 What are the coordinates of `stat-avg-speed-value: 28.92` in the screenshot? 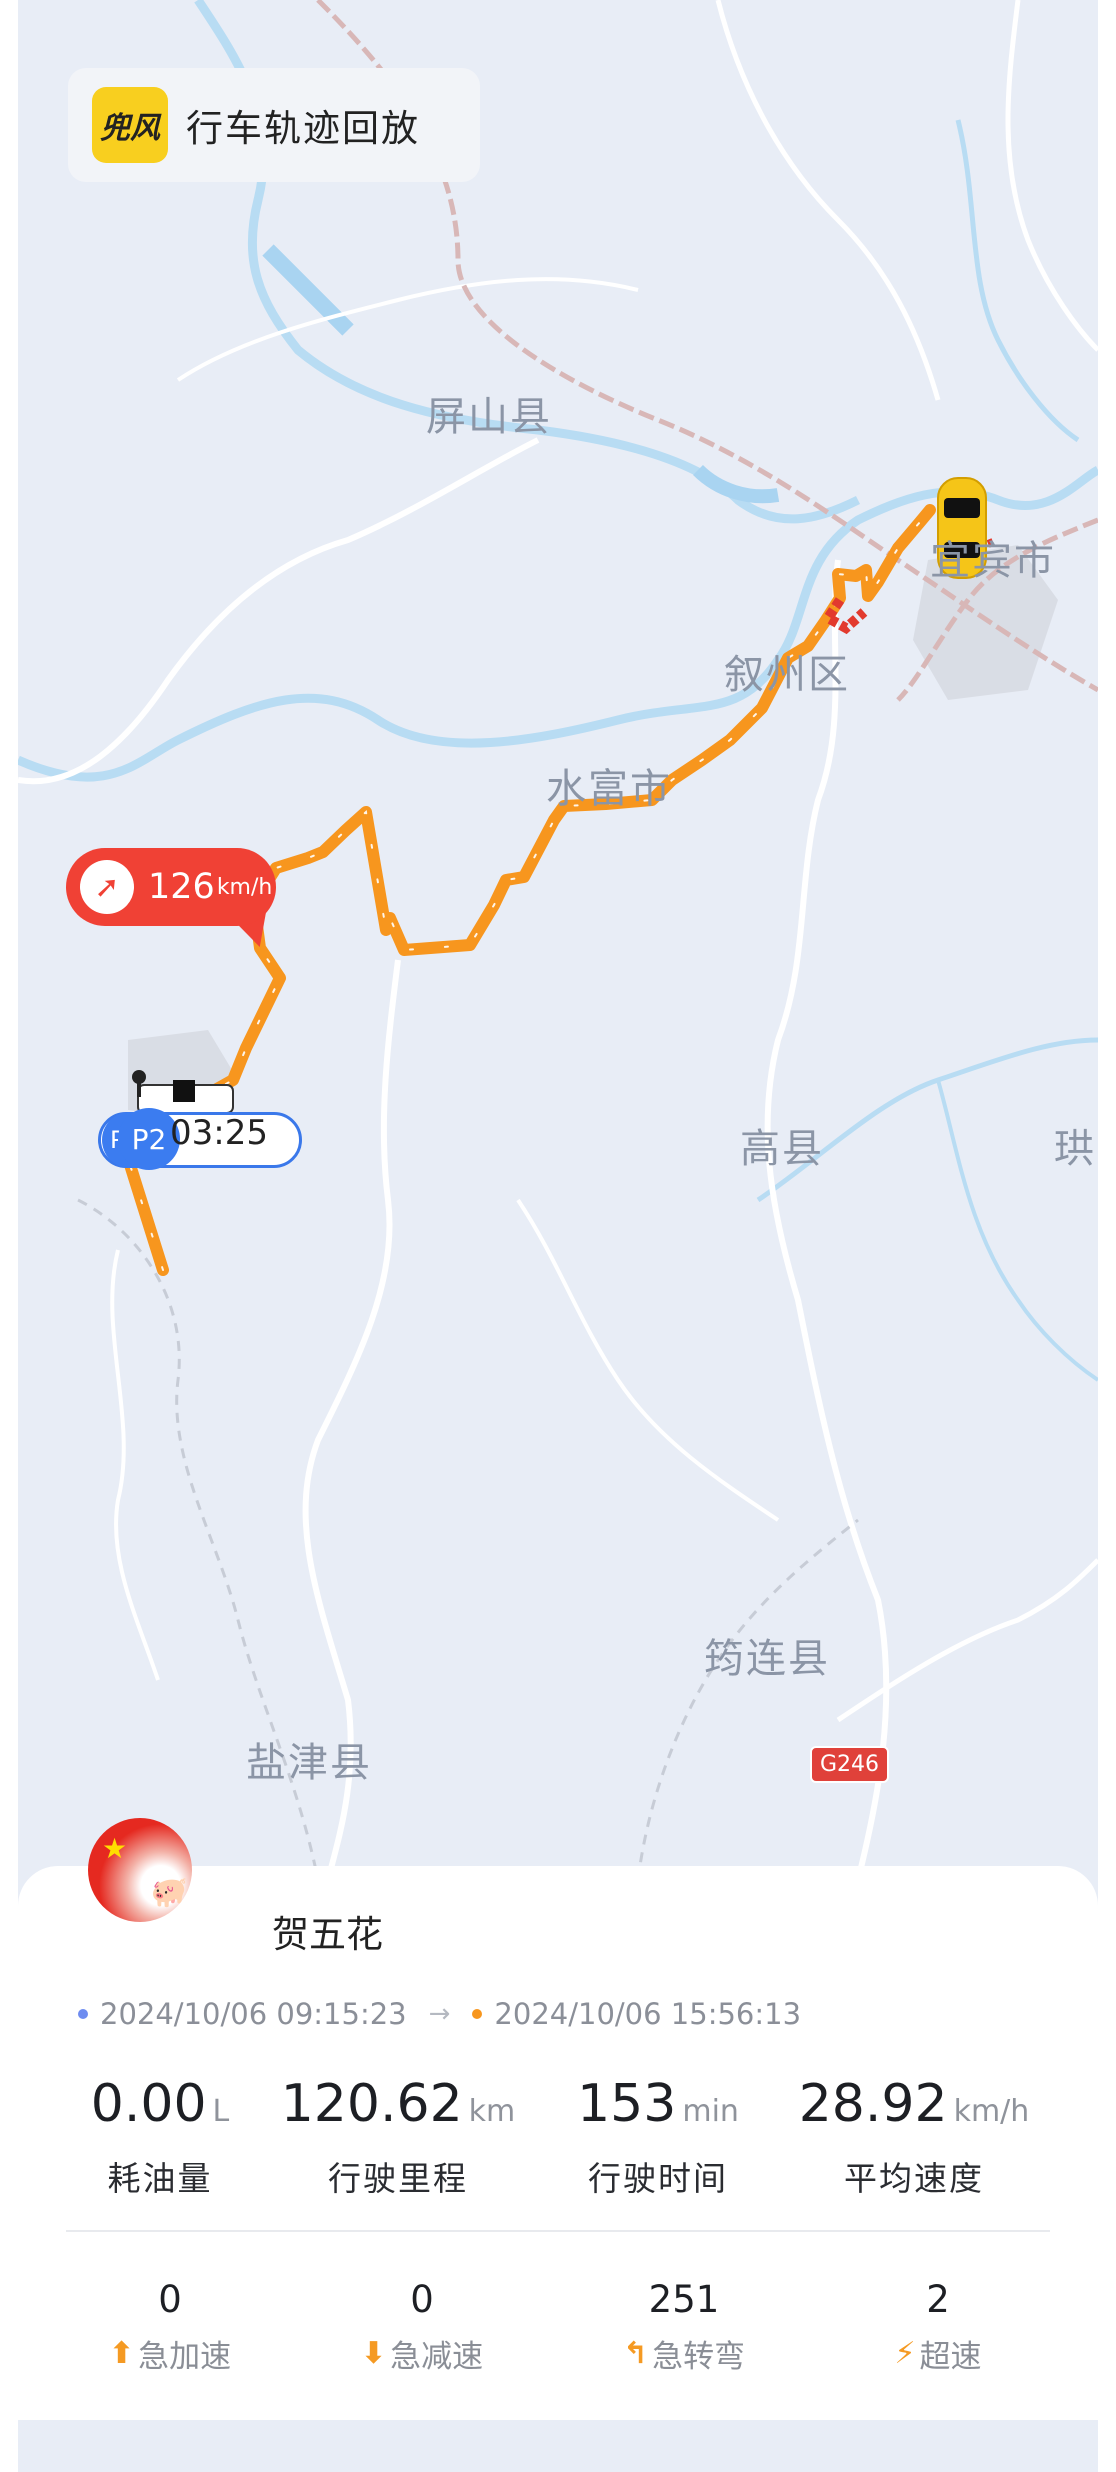 It's located at (873, 2104).